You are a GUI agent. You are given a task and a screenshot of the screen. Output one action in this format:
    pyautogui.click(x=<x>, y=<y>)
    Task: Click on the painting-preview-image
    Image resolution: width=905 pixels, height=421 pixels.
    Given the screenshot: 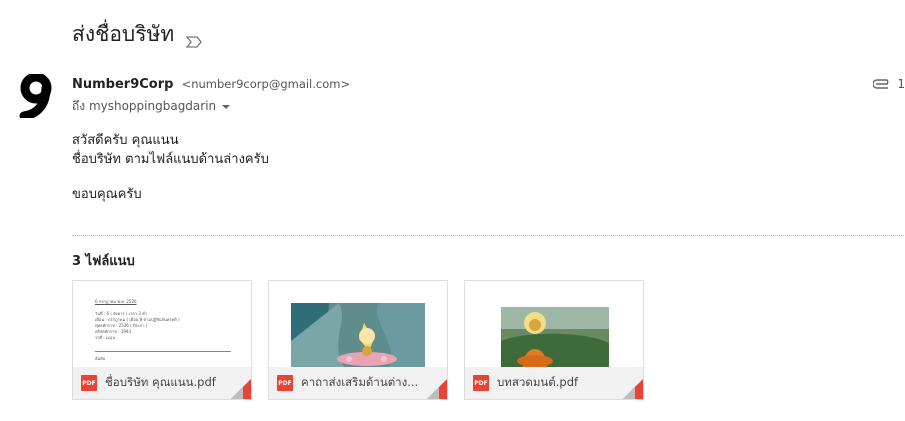 What is the action you would take?
    pyautogui.click(x=358, y=324)
    